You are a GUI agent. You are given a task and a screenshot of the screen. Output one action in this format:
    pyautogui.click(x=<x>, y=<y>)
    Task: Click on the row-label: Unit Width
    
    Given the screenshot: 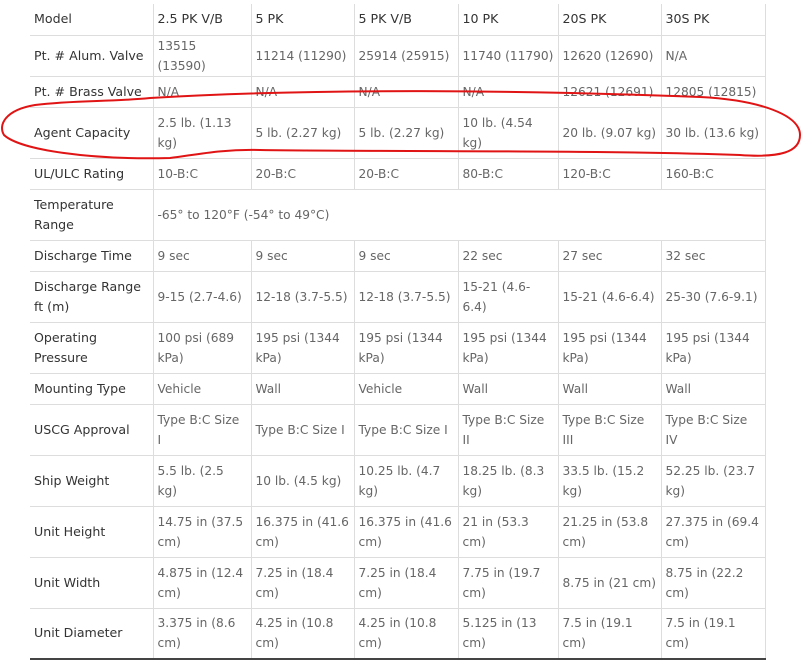 What is the action you would take?
    pyautogui.click(x=92, y=582)
    